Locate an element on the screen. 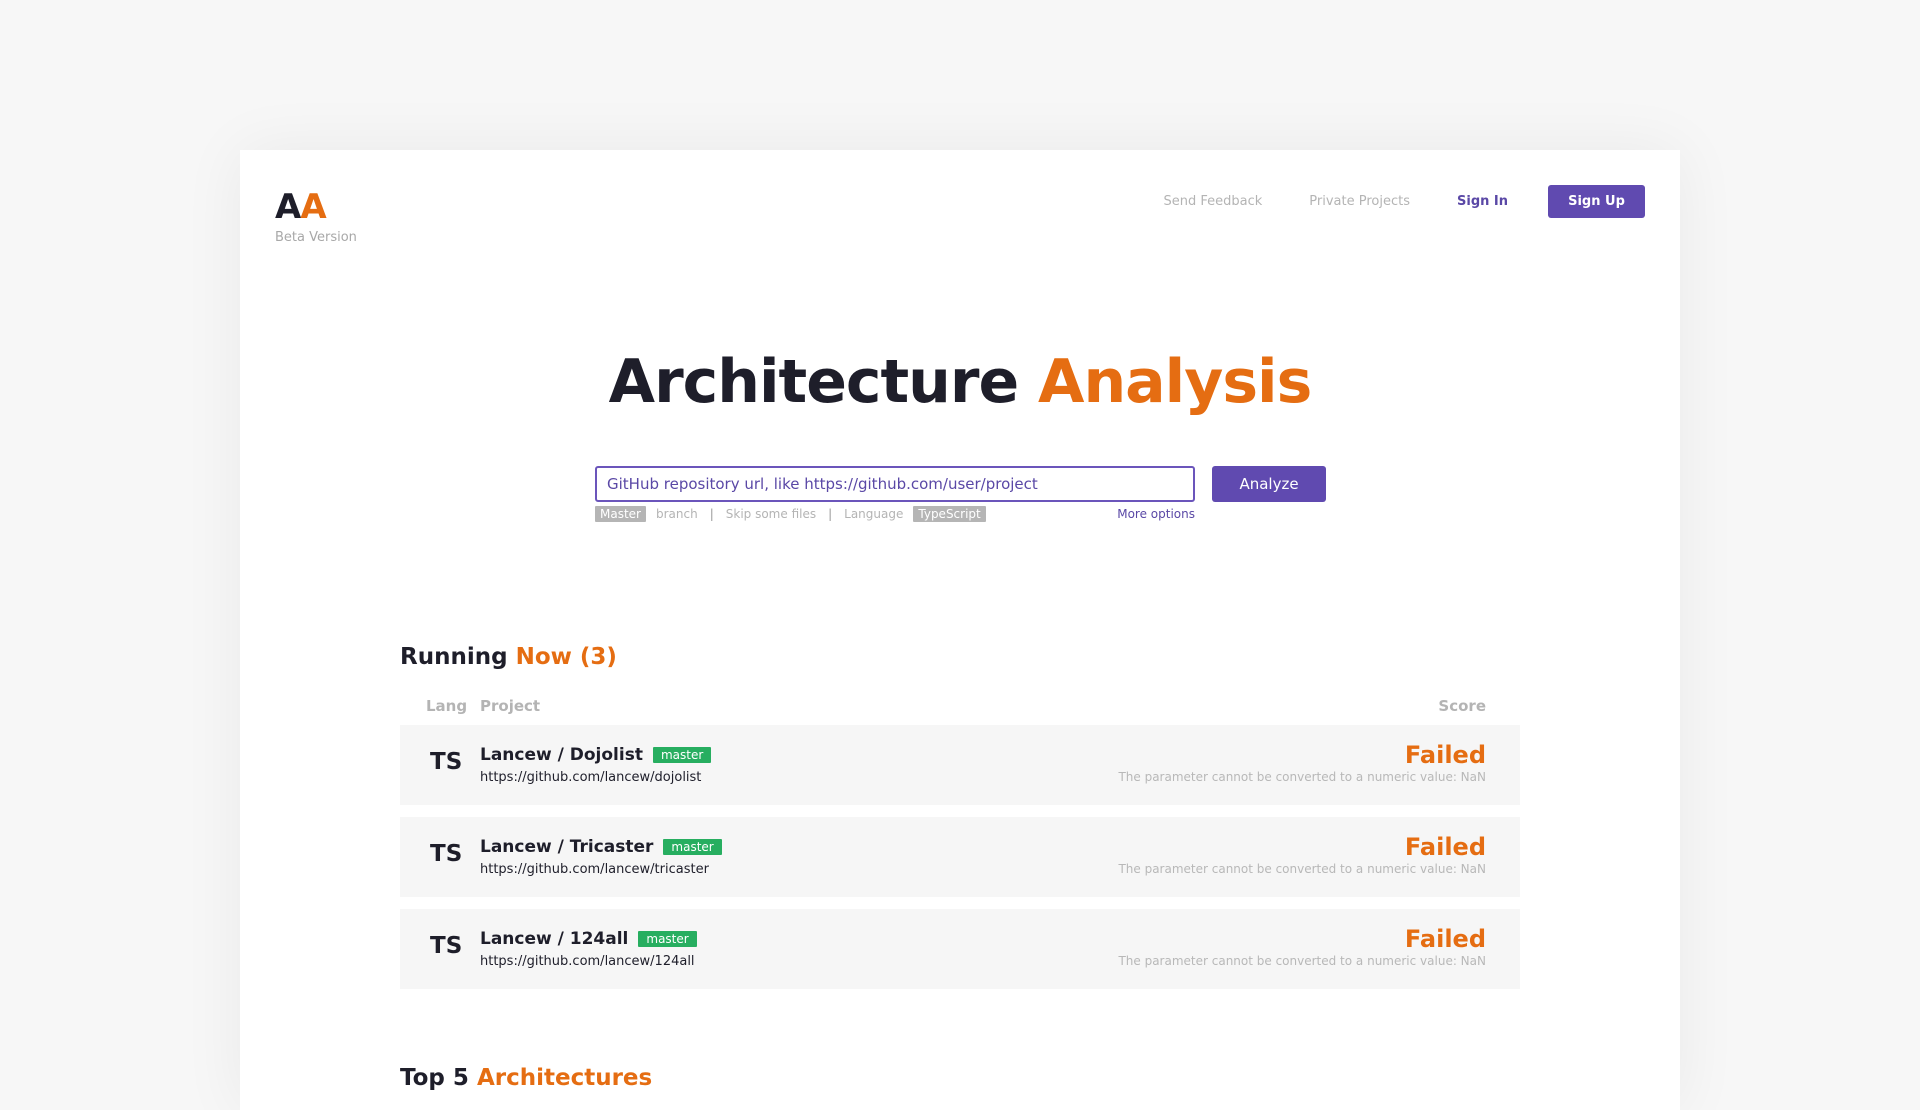 The width and height of the screenshot is (1920, 1110). top5-heading-part1: Top 5 is located at coordinates (434, 1078).